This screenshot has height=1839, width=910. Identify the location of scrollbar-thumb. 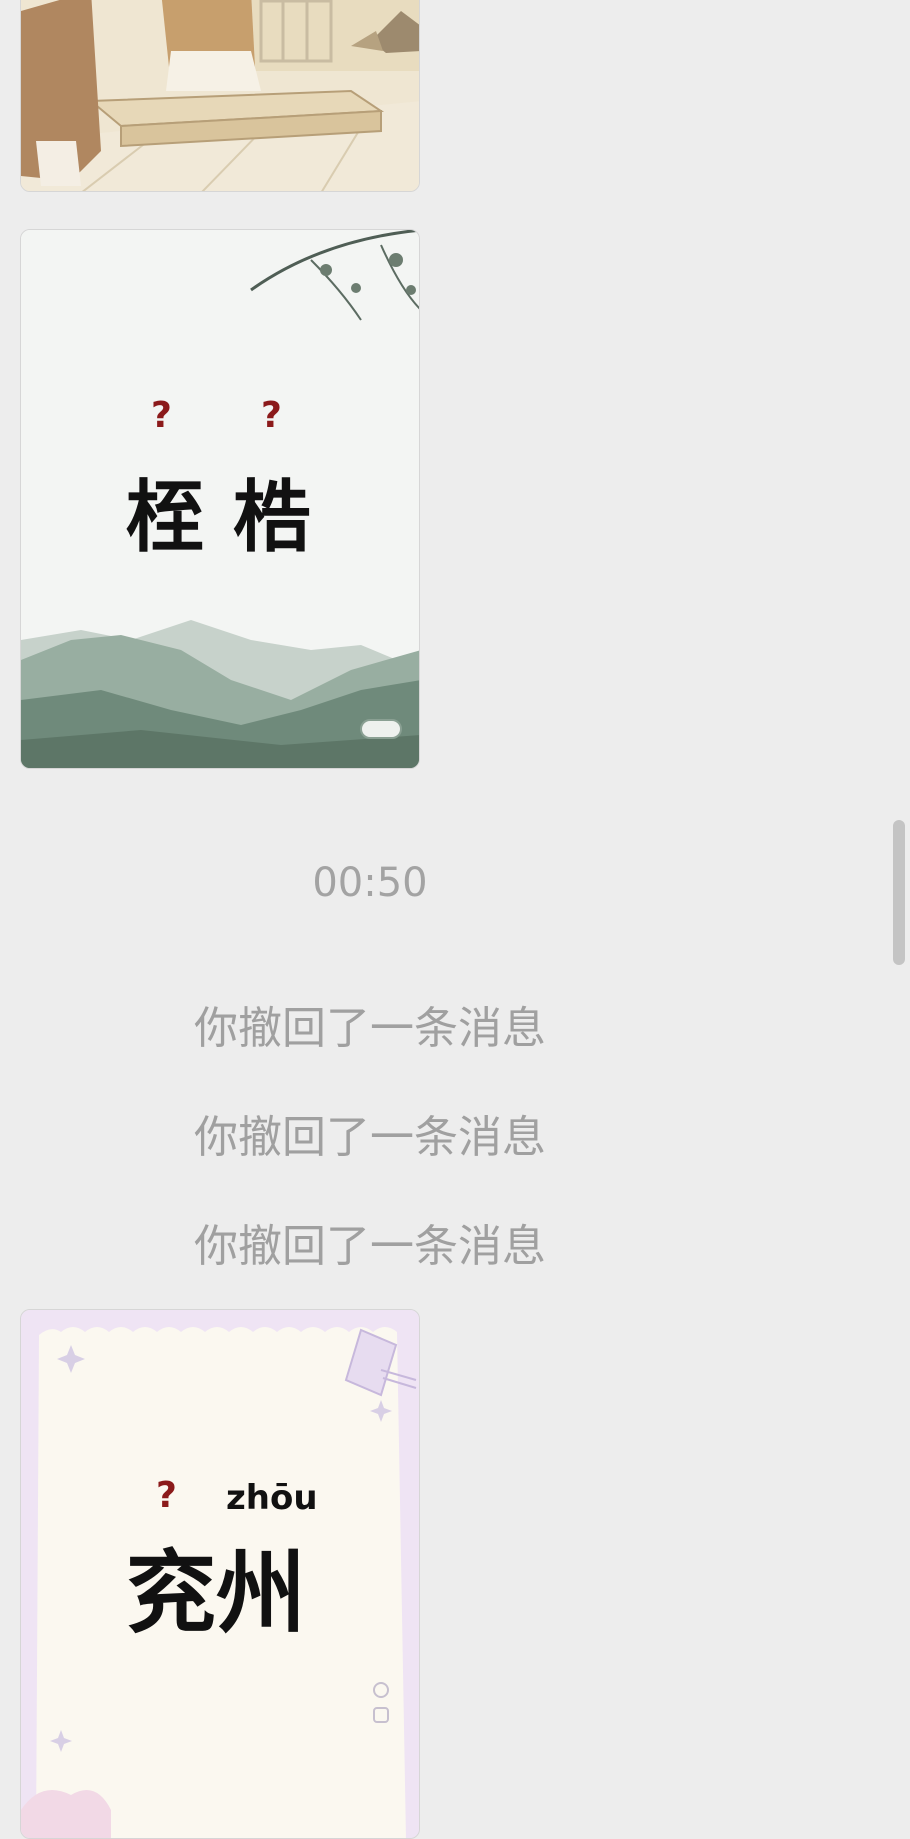
(899, 892).